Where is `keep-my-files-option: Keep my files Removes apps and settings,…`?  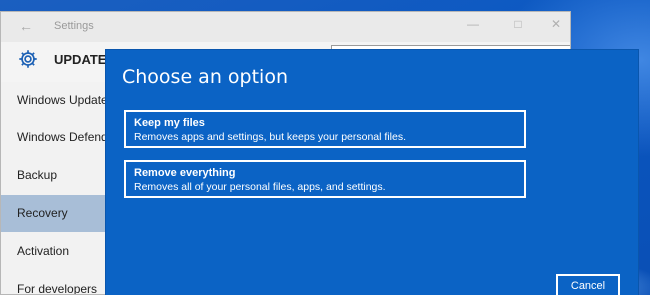
keep-my-files-option: Keep my files Removes apps and settings,… is located at coordinates (325, 129).